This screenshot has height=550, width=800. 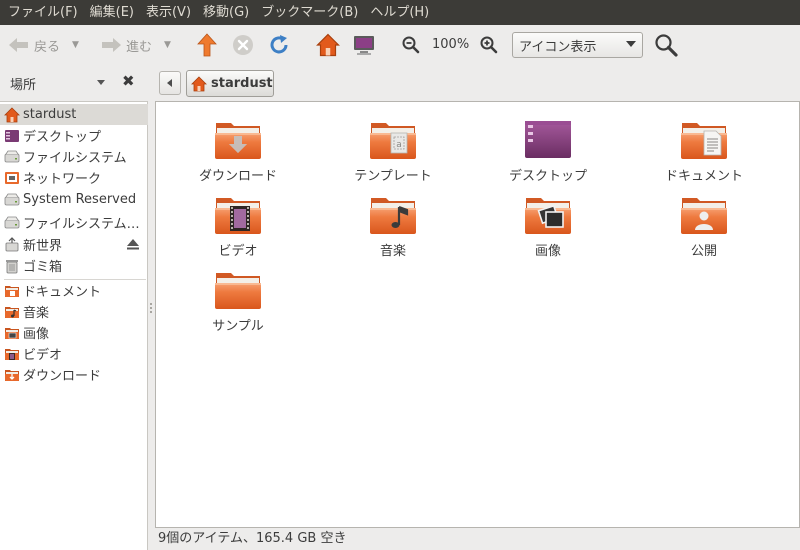 I want to click on zoom-in-button, so click(x=489, y=45).